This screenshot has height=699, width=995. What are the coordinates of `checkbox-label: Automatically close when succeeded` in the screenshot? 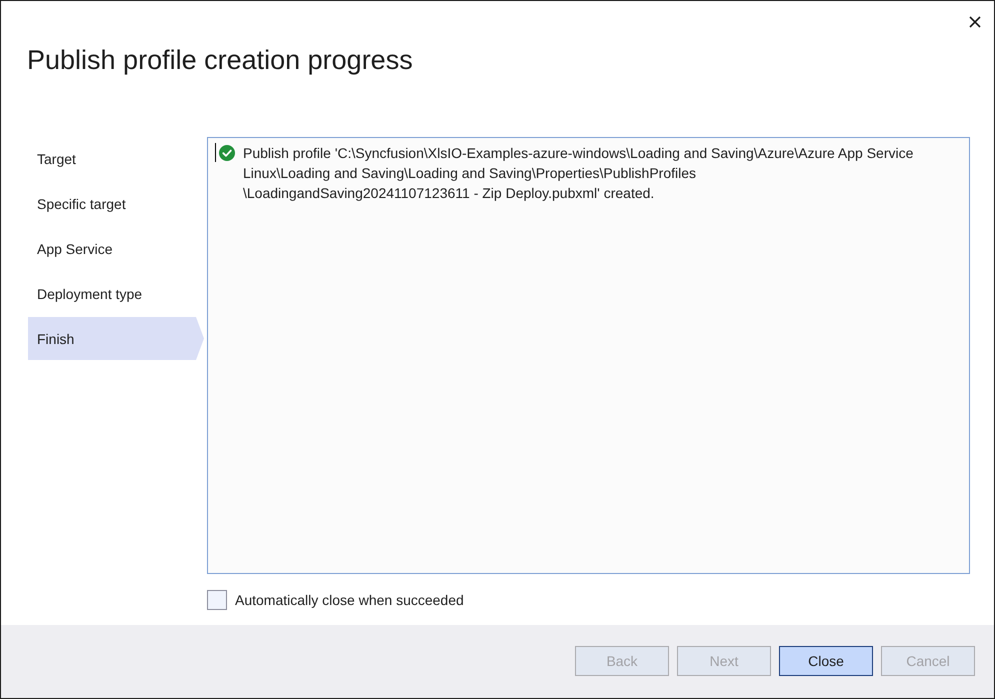 It's located at (349, 600).